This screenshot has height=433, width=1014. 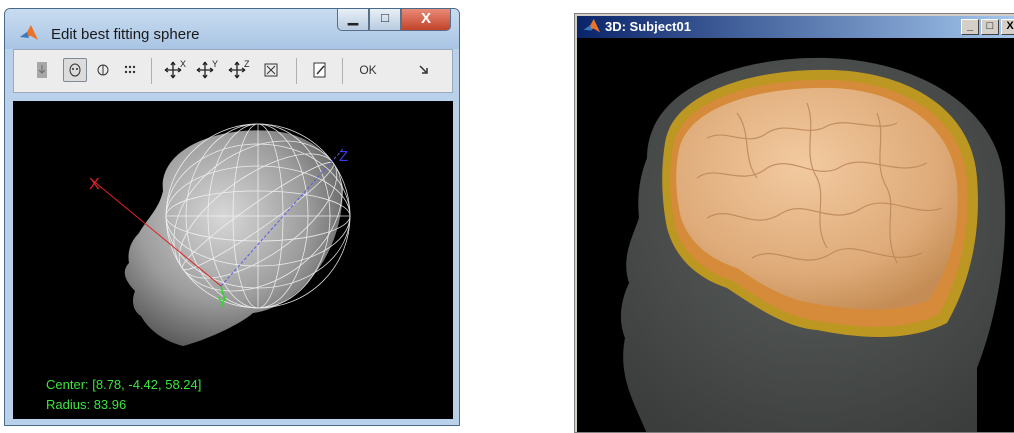 I want to click on dots-view-button, so click(x=130, y=70).